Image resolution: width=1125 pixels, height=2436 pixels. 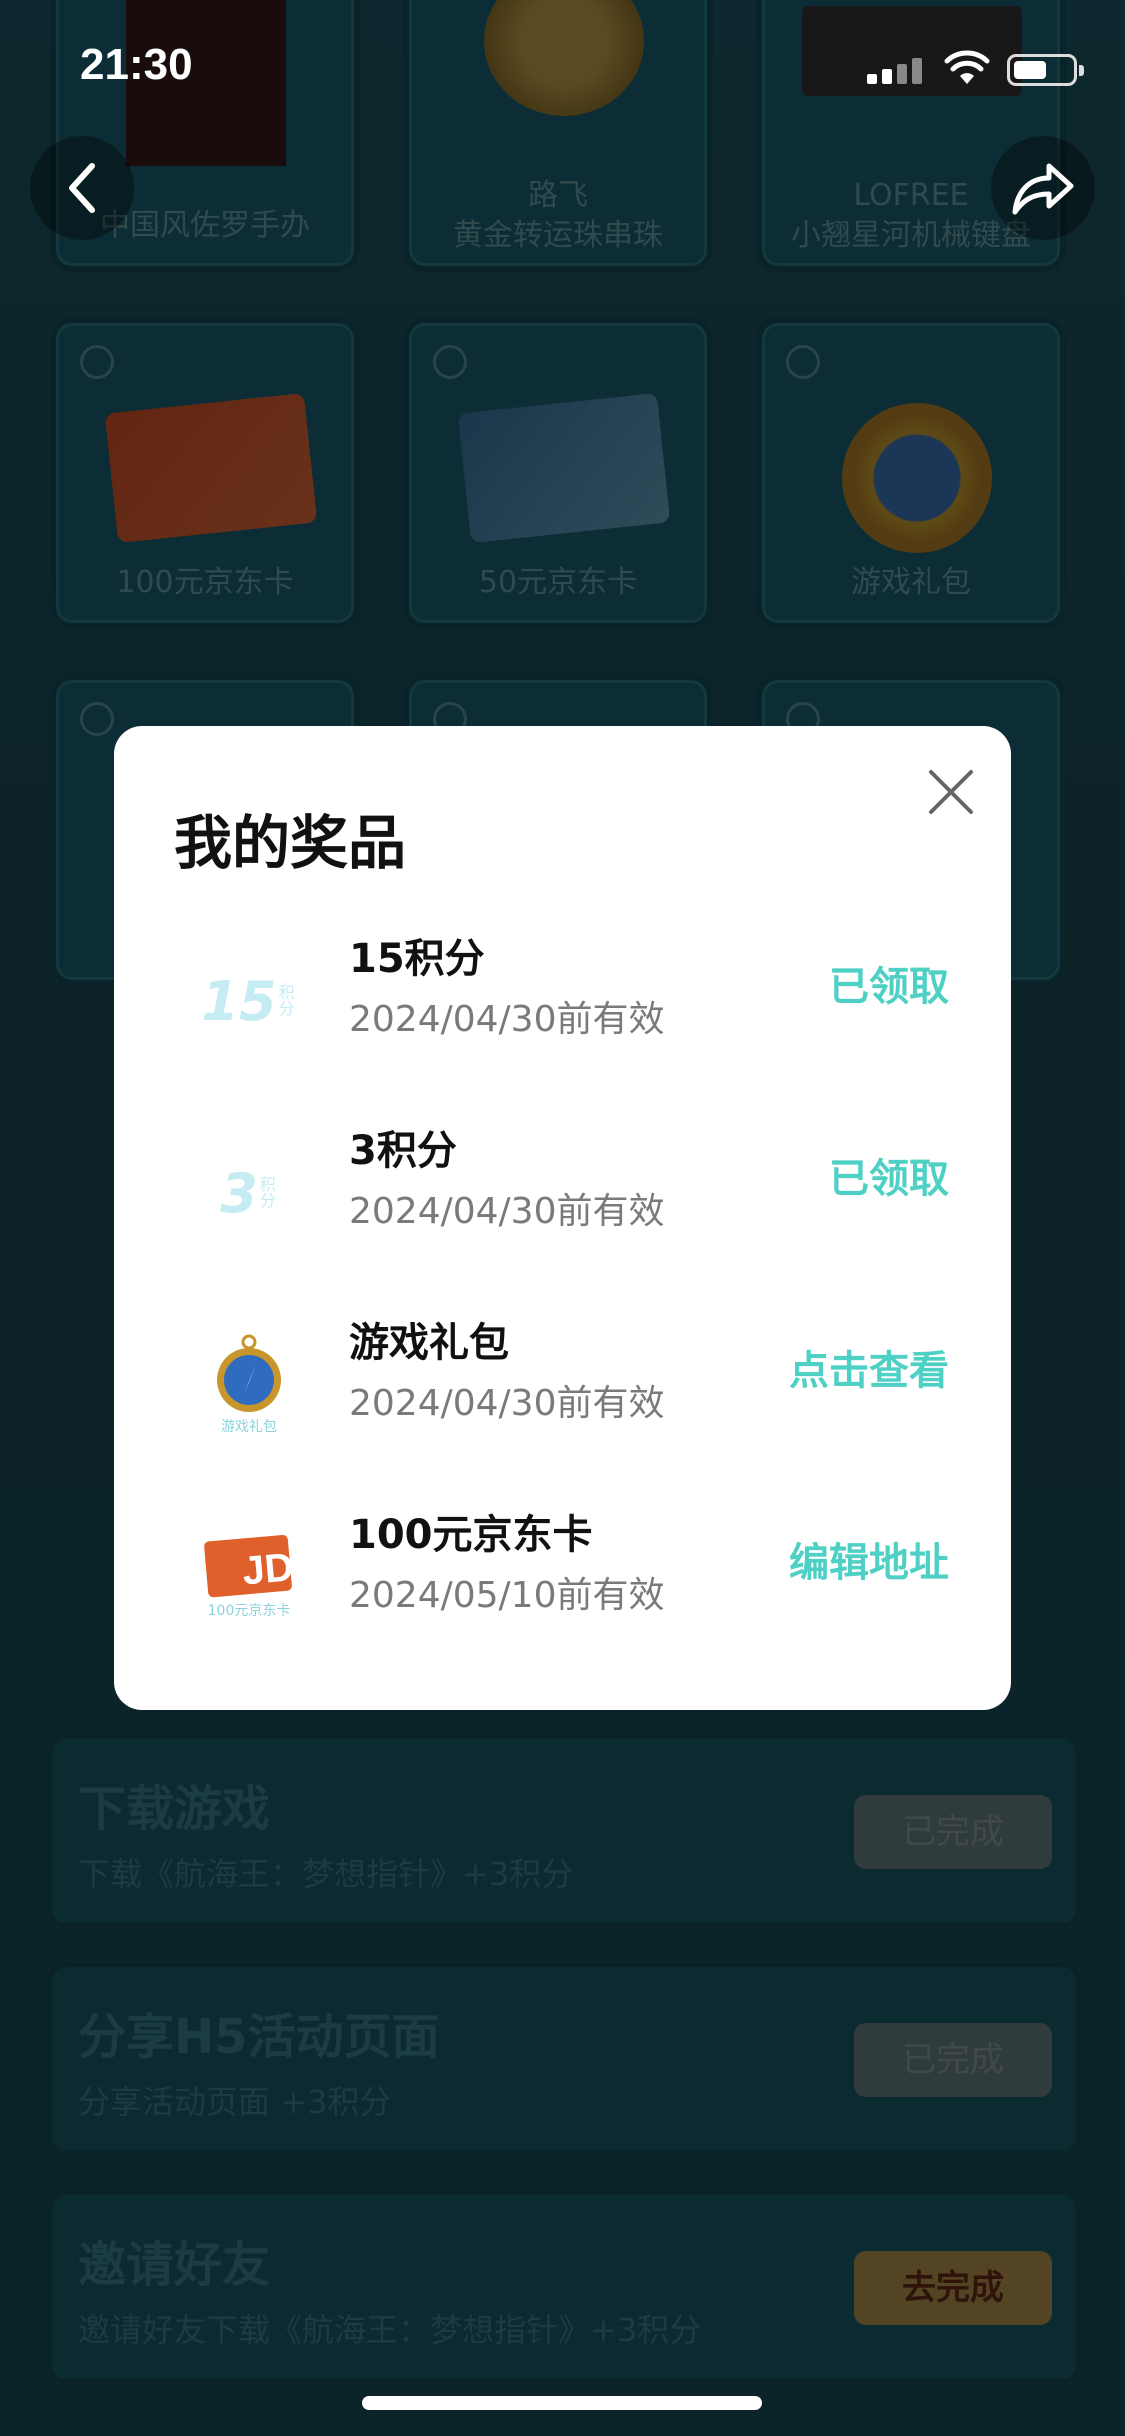 I want to click on jd-card-icon: JD, so click(x=249, y=1566).